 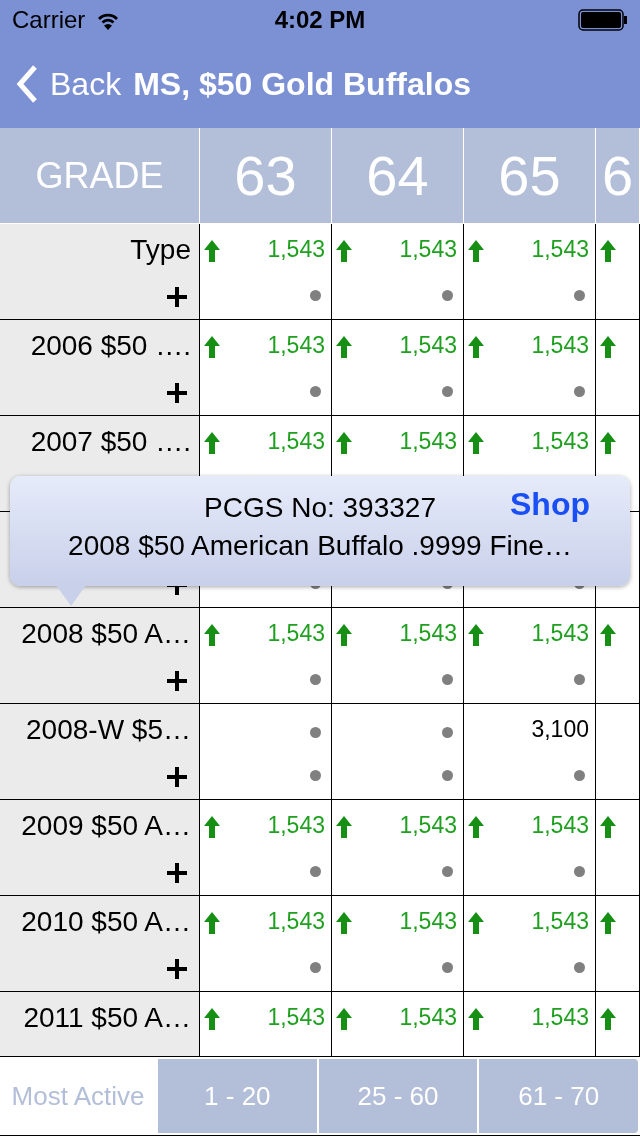 I want to click on clock-time: 4:02 PM, so click(x=320, y=20).